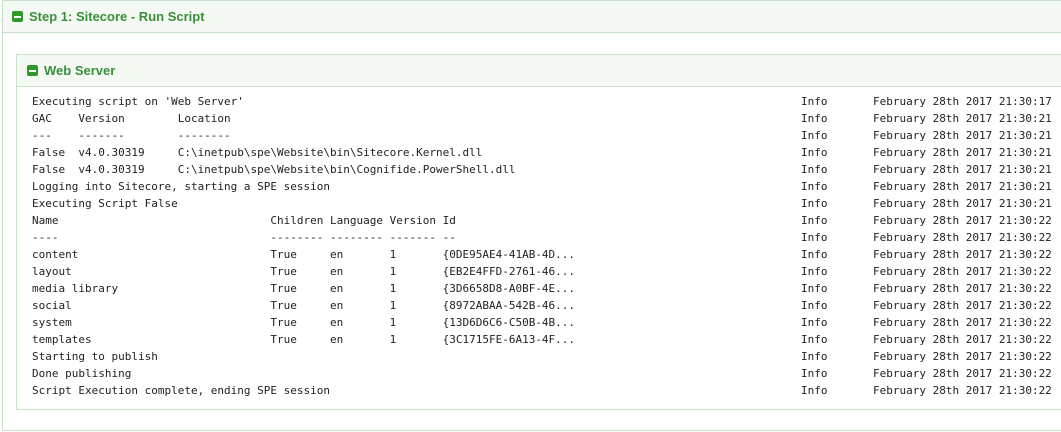 This screenshot has height=432, width=1061. What do you see at coordinates (131, 135) in the screenshot?
I see `log-message: --- ------- --------` at bounding box center [131, 135].